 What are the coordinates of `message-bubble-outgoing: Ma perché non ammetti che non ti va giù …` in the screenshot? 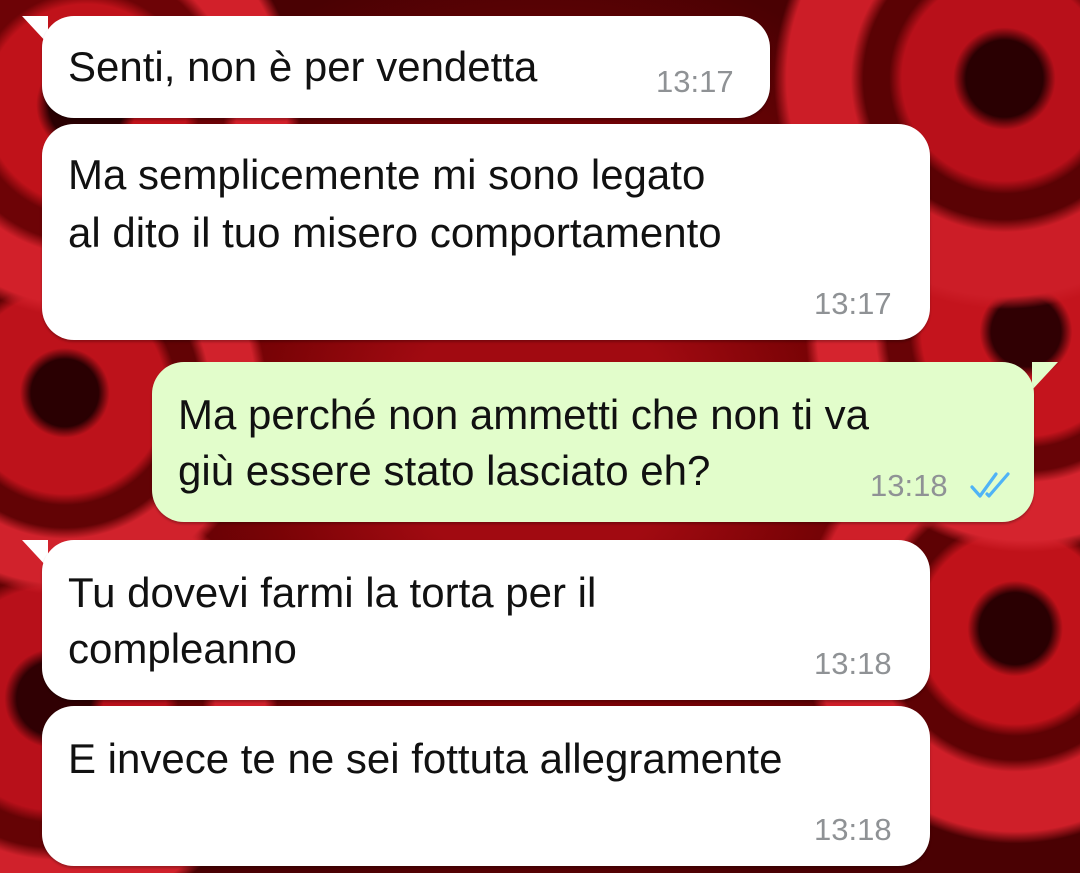 It's located at (593, 442).